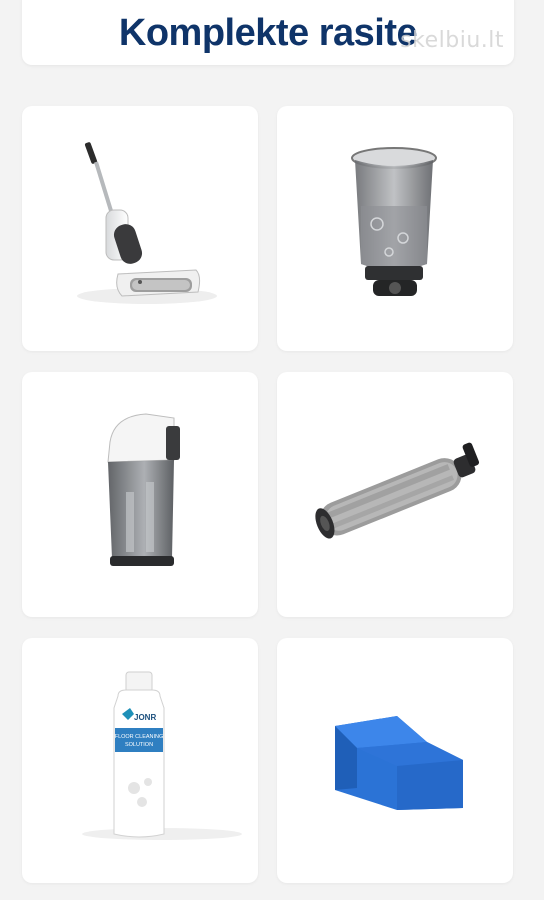 The width and height of the screenshot is (544, 900). What do you see at coordinates (394, 221) in the screenshot?
I see `water-tank-icon` at bounding box center [394, 221].